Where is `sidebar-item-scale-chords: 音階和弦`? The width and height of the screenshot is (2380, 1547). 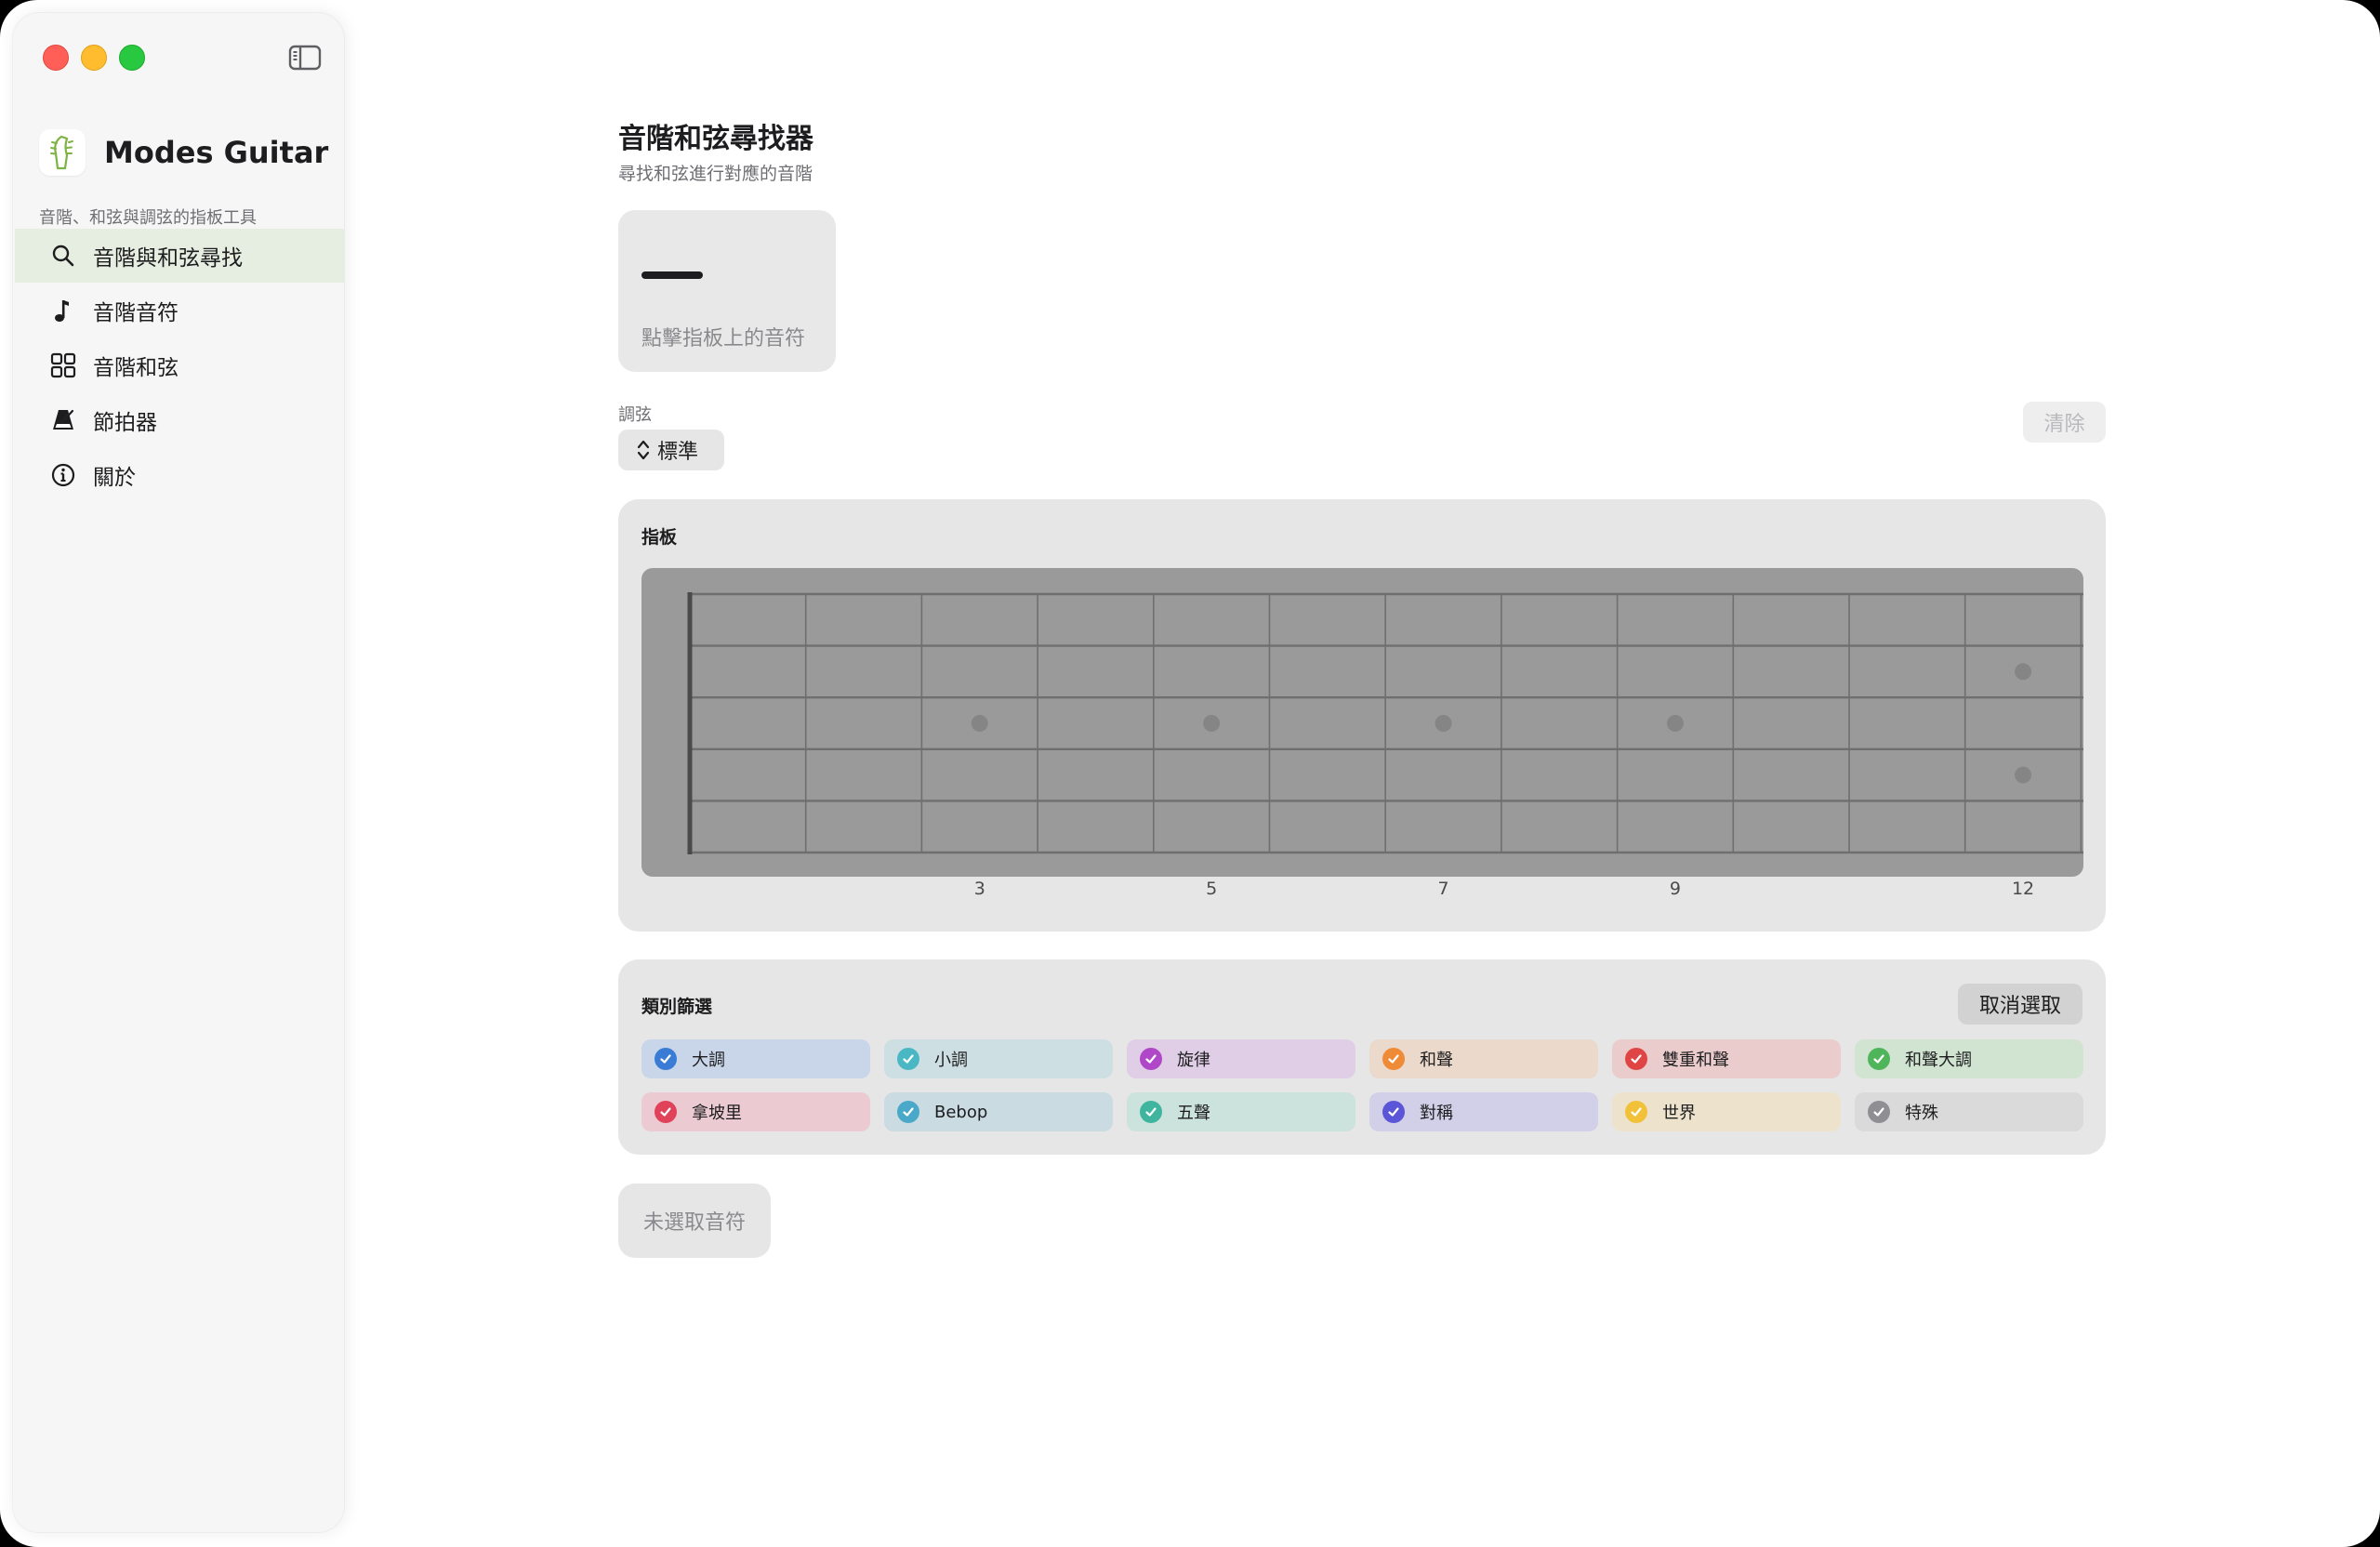 sidebar-item-scale-chords: 音階和弦 is located at coordinates (179, 365).